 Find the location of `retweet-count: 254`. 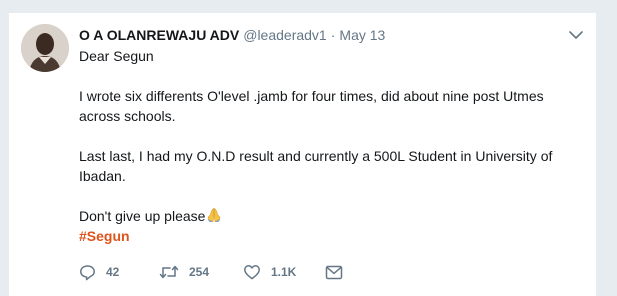

retweet-count: 254 is located at coordinates (199, 272).